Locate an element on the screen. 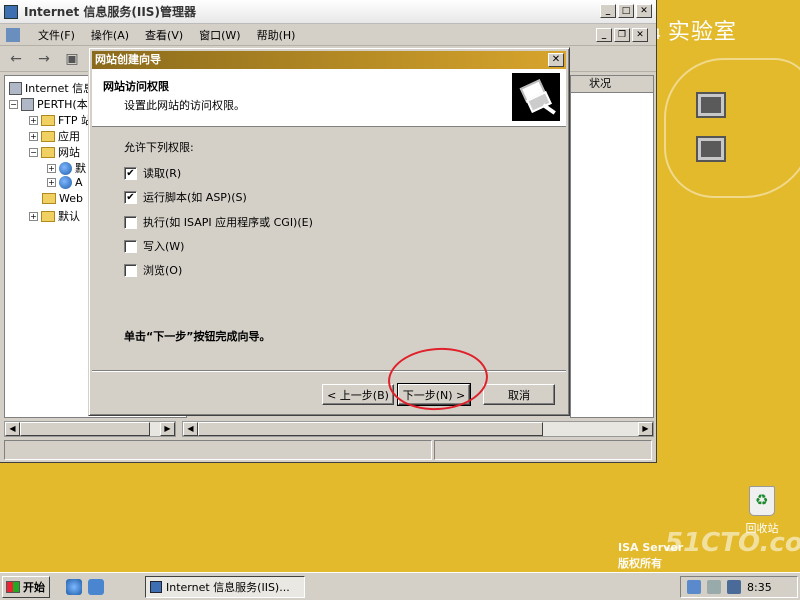  ie-icon is located at coordinates (74, 587).